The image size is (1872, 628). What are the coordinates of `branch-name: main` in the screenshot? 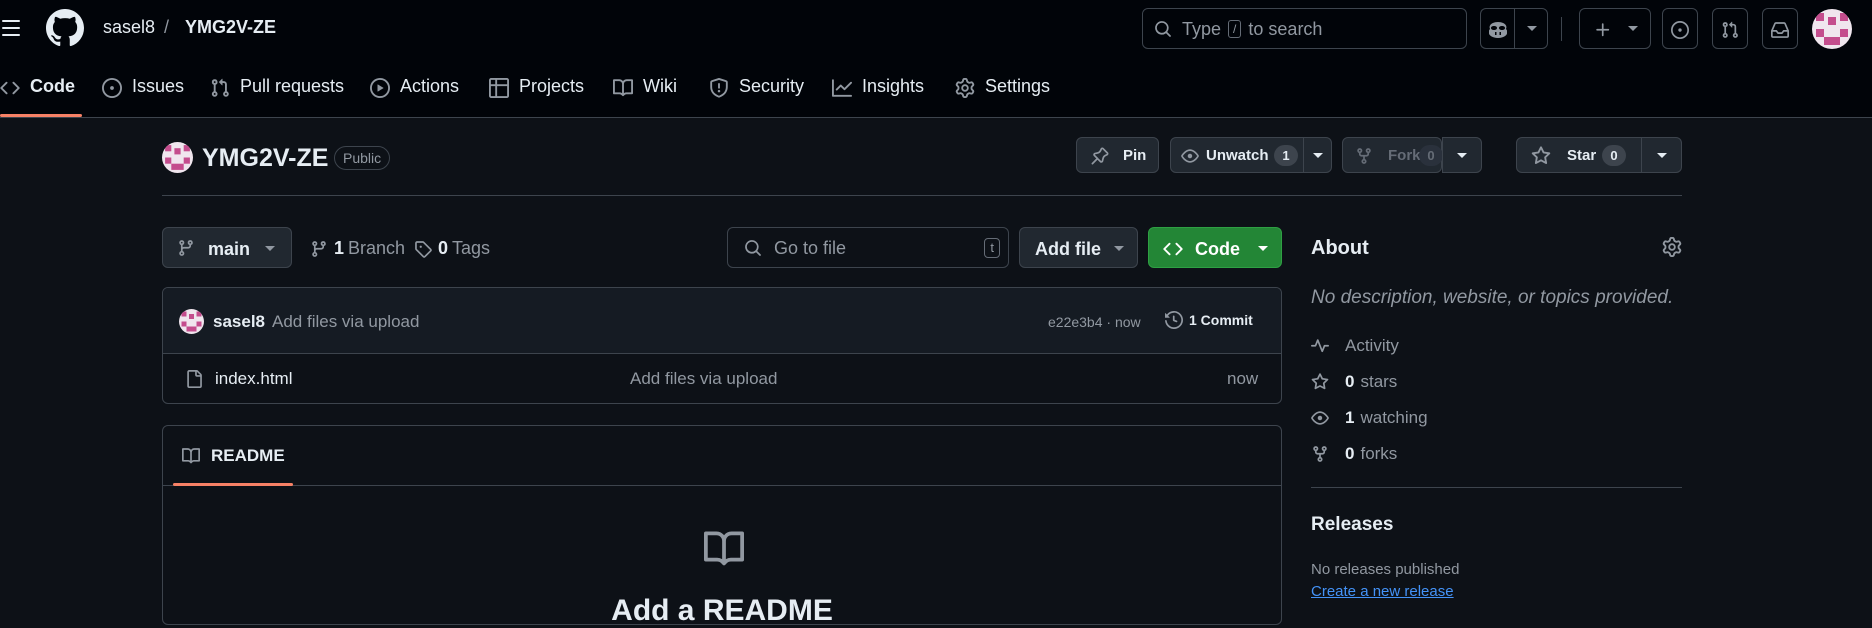 It's located at (229, 249).